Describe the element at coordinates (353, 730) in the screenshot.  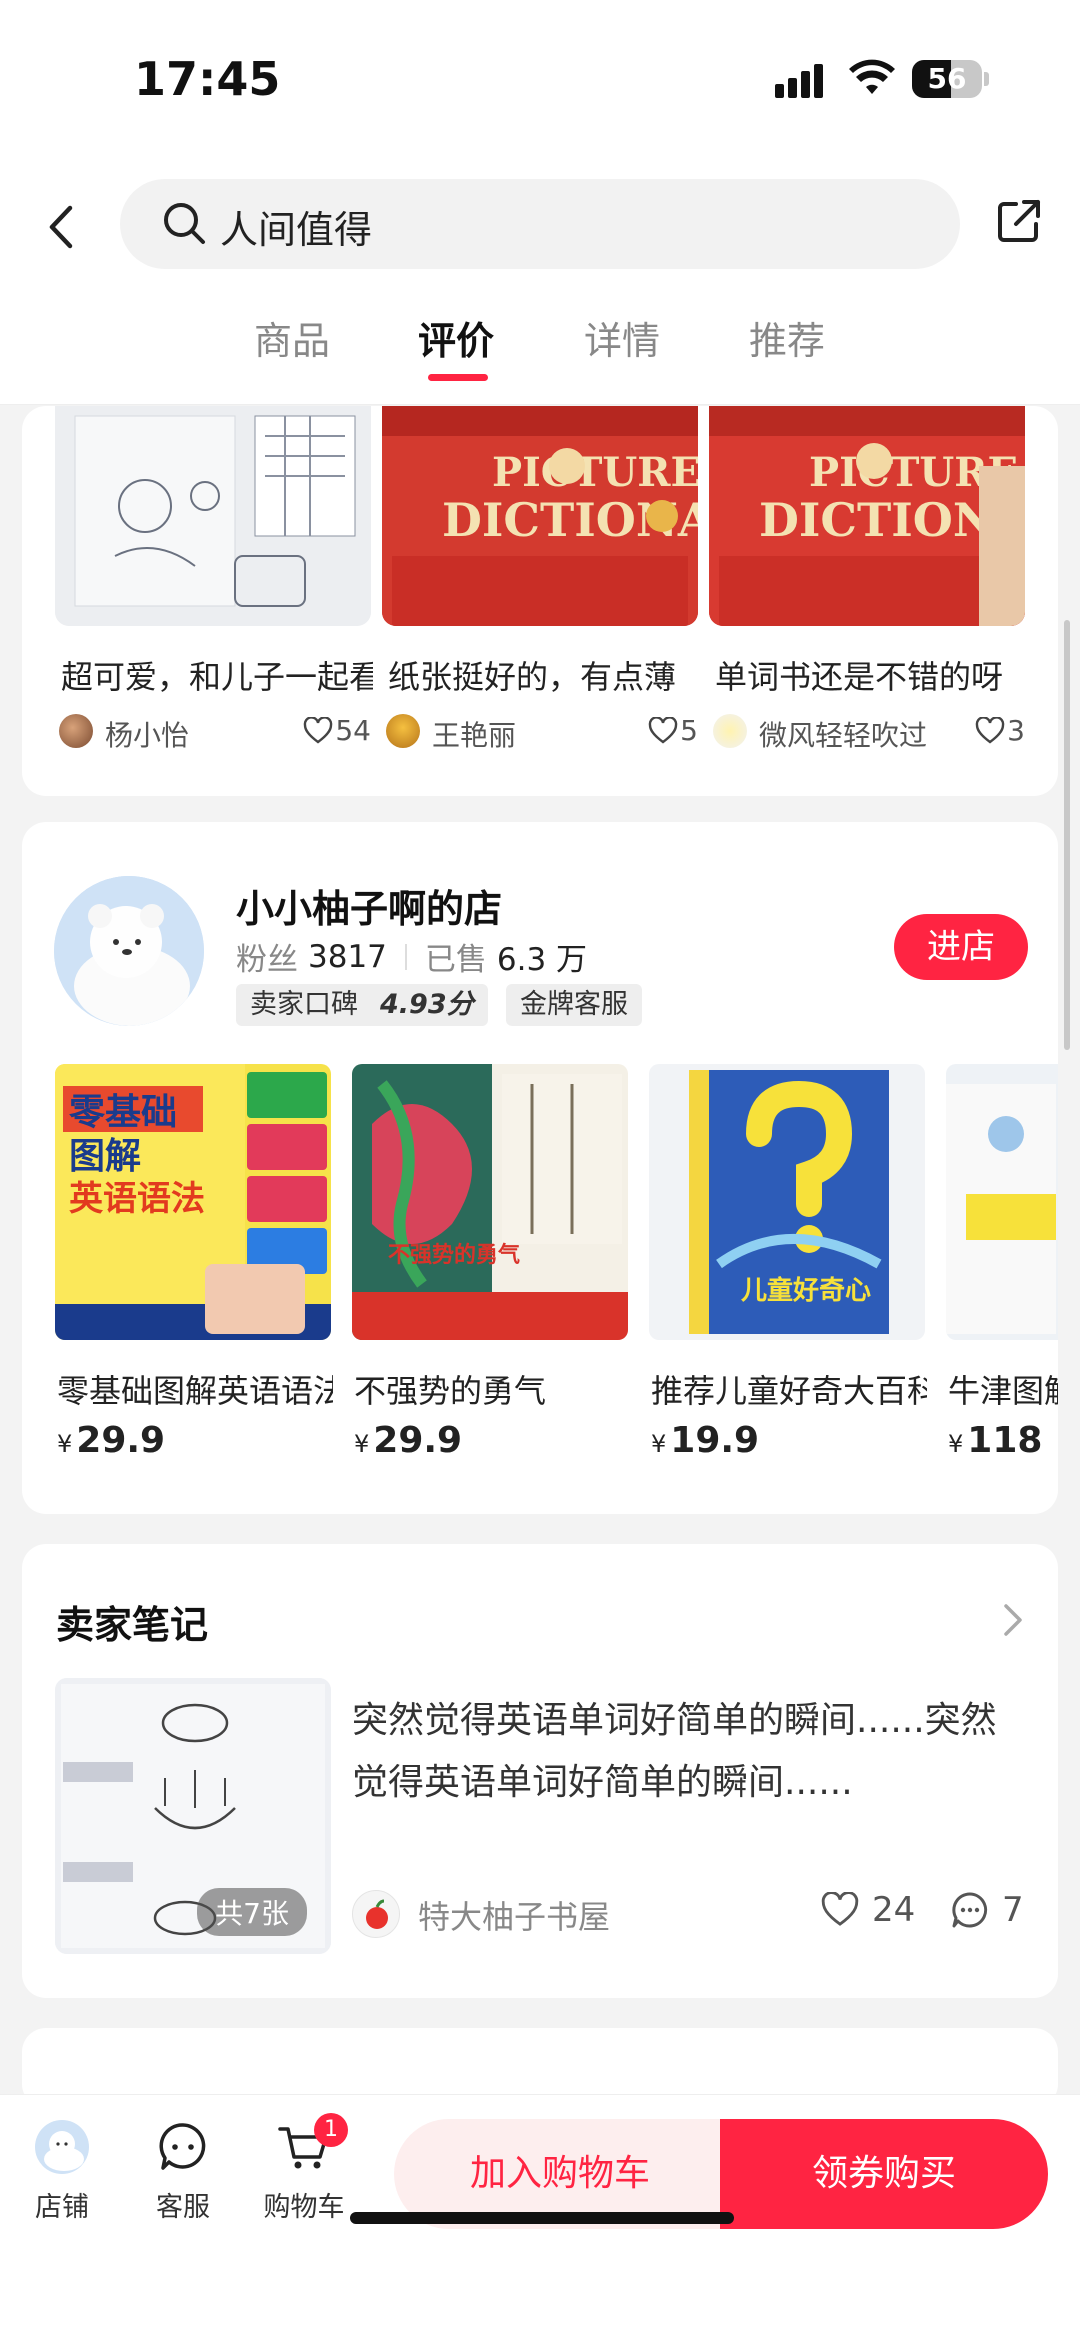
I see `review-likes-count: 54` at that location.